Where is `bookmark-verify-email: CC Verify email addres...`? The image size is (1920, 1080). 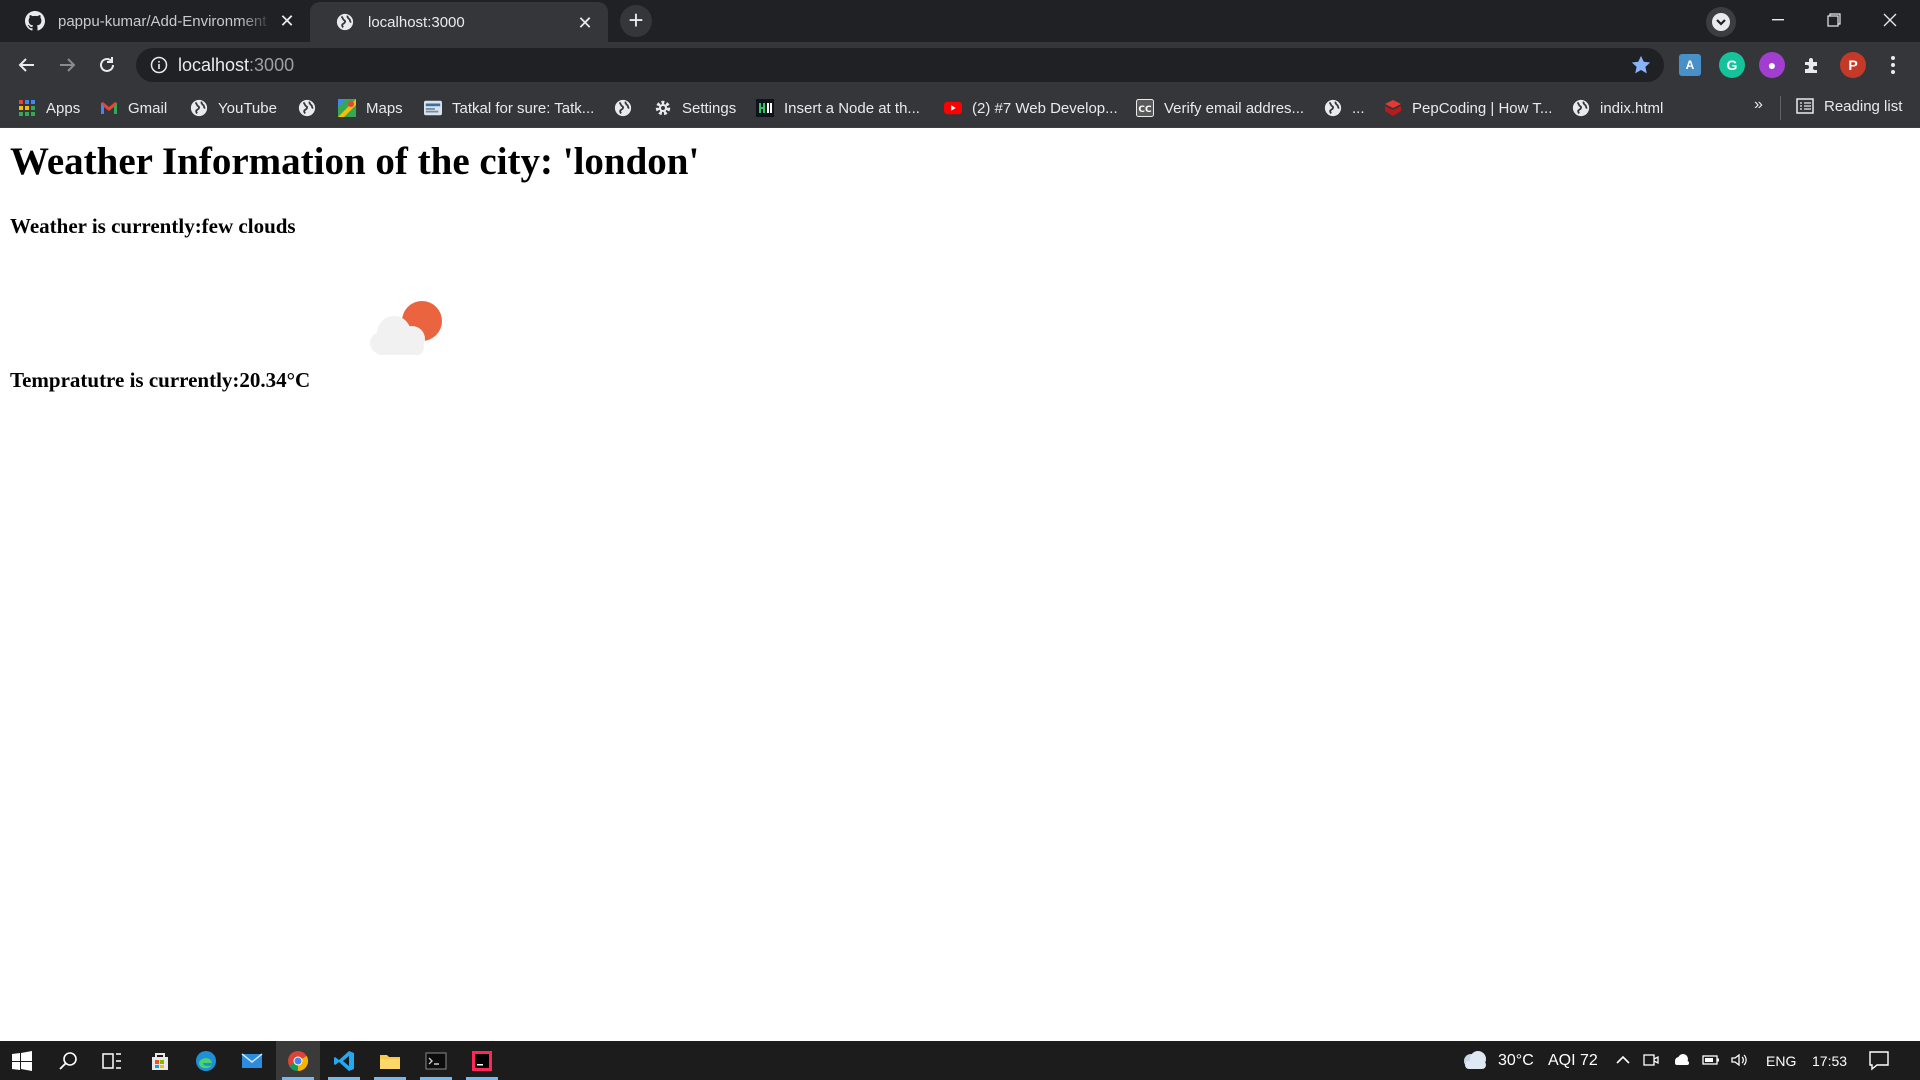 bookmark-verify-email: CC Verify email addres... is located at coordinates (1220, 108).